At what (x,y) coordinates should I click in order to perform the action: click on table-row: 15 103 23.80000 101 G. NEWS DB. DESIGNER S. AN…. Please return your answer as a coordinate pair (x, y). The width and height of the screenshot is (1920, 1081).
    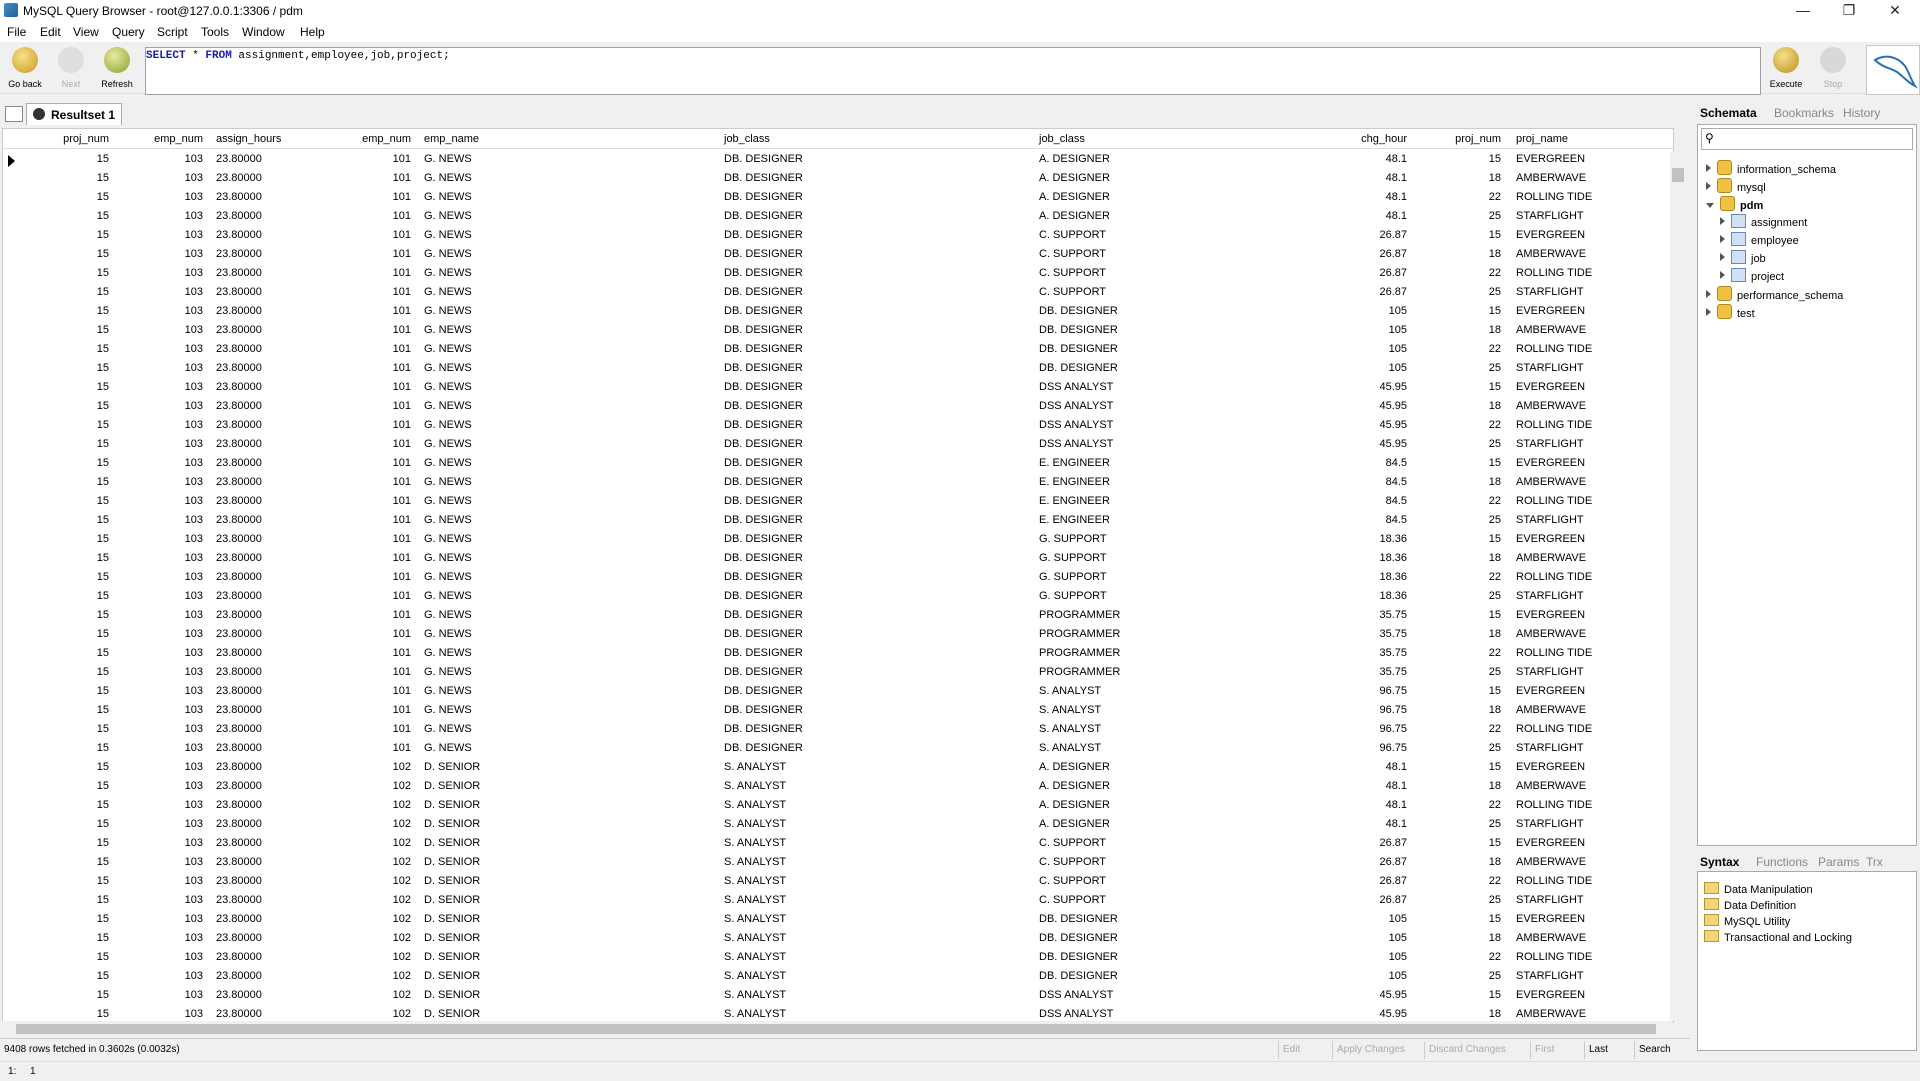
    Looking at the image, I should click on (838, 710).